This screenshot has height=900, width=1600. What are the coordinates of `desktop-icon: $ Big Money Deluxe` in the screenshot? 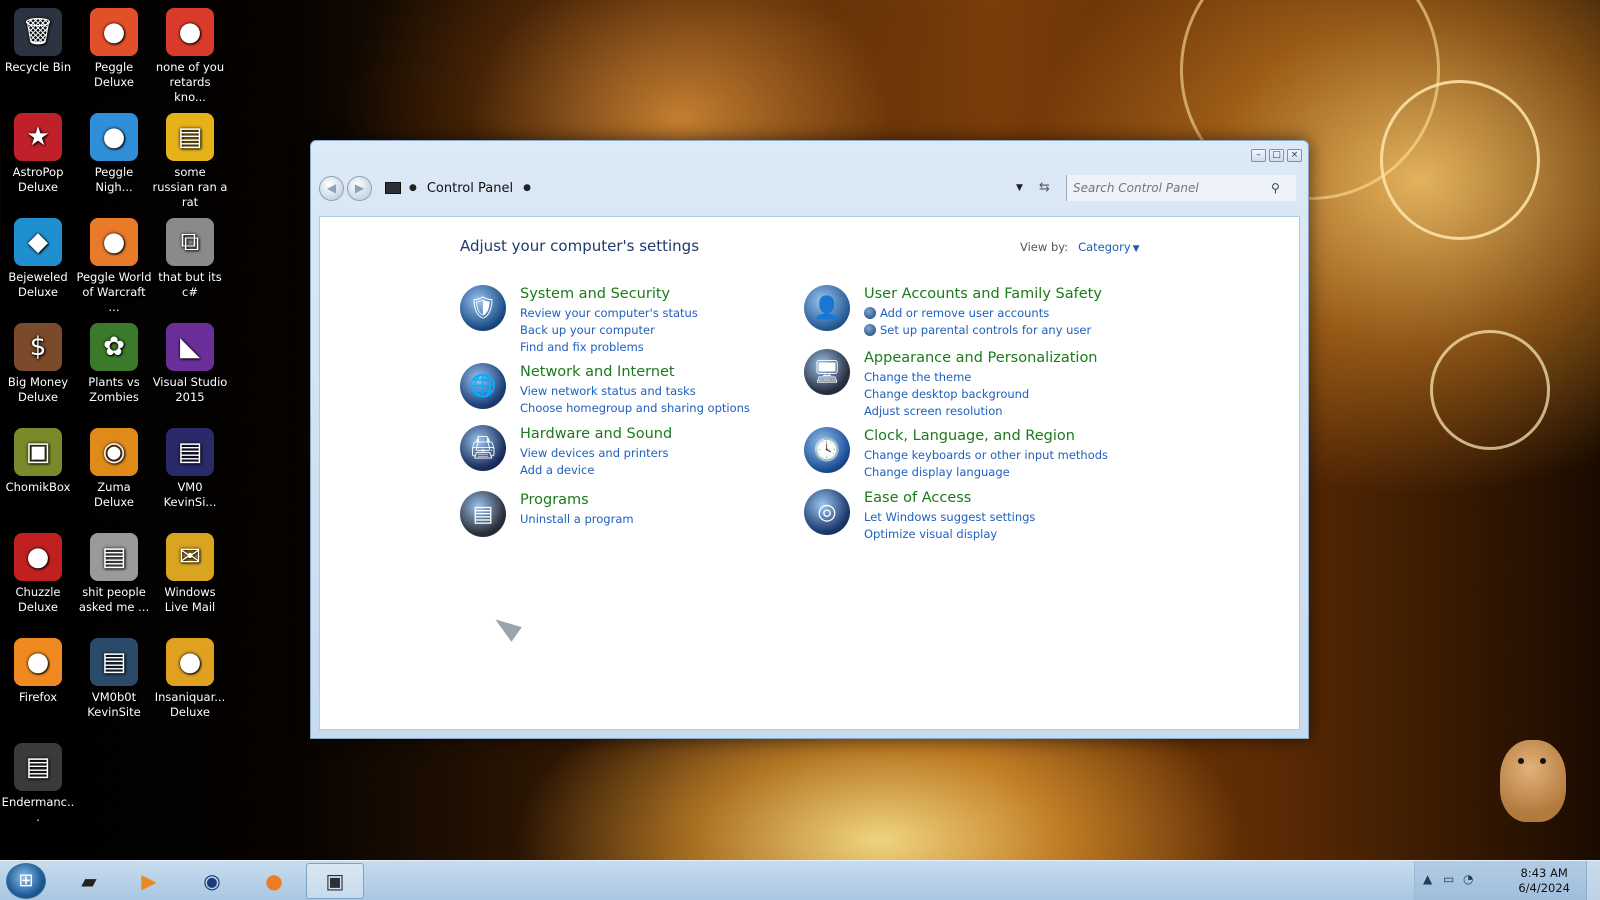 It's located at (38, 364).